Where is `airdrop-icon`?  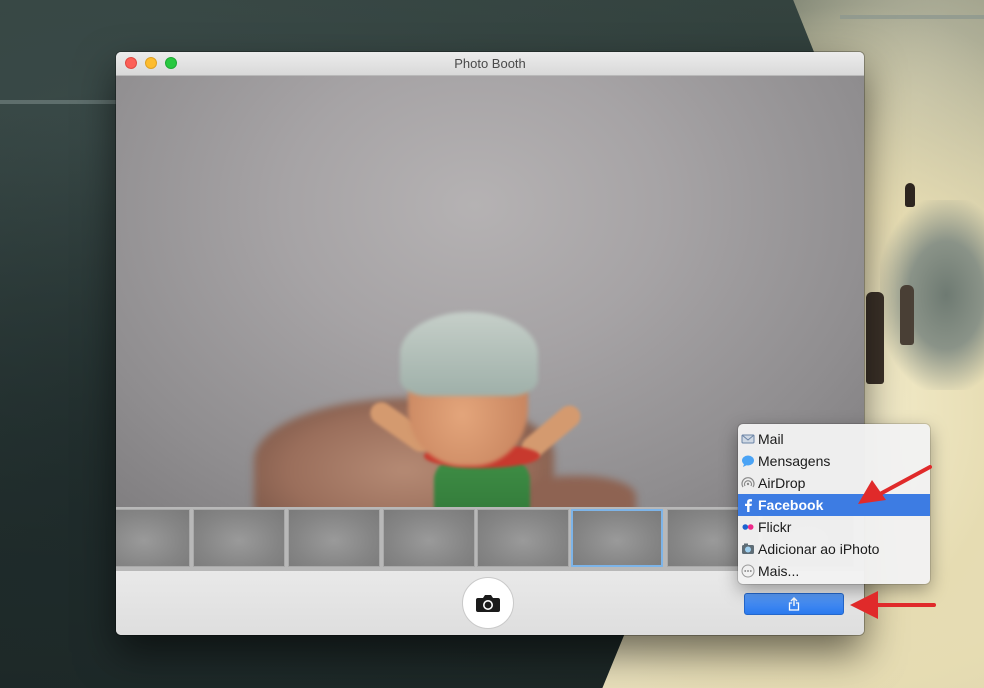
airdrop-icon is located at coordinates (748, 483).